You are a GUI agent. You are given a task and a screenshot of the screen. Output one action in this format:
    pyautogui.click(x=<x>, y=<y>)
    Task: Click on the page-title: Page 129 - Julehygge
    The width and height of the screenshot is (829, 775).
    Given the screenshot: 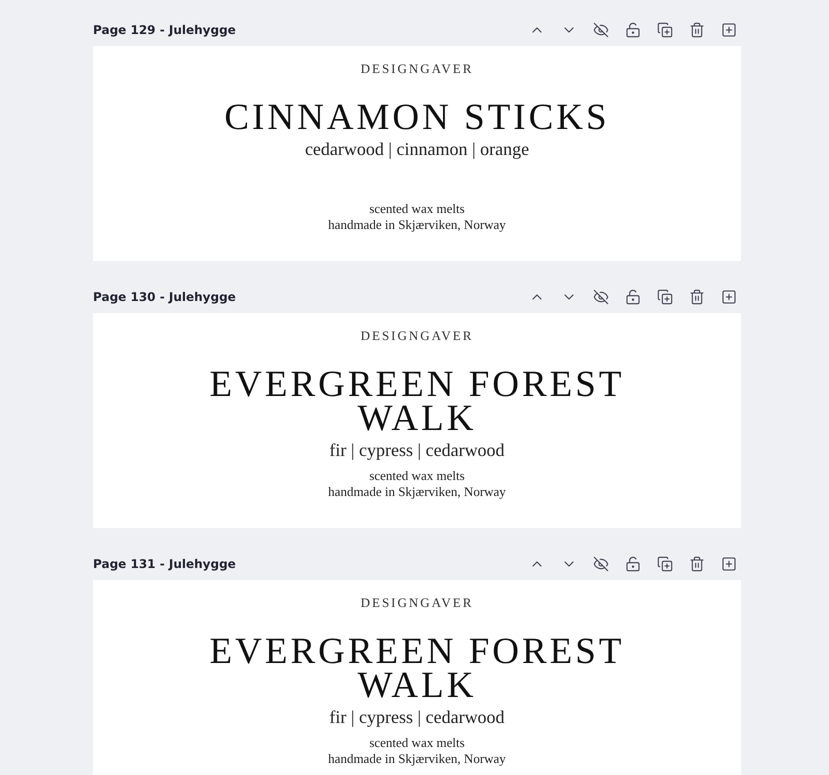 What is the action you would take?
    pyautogui.click(x=165, y=30)
    